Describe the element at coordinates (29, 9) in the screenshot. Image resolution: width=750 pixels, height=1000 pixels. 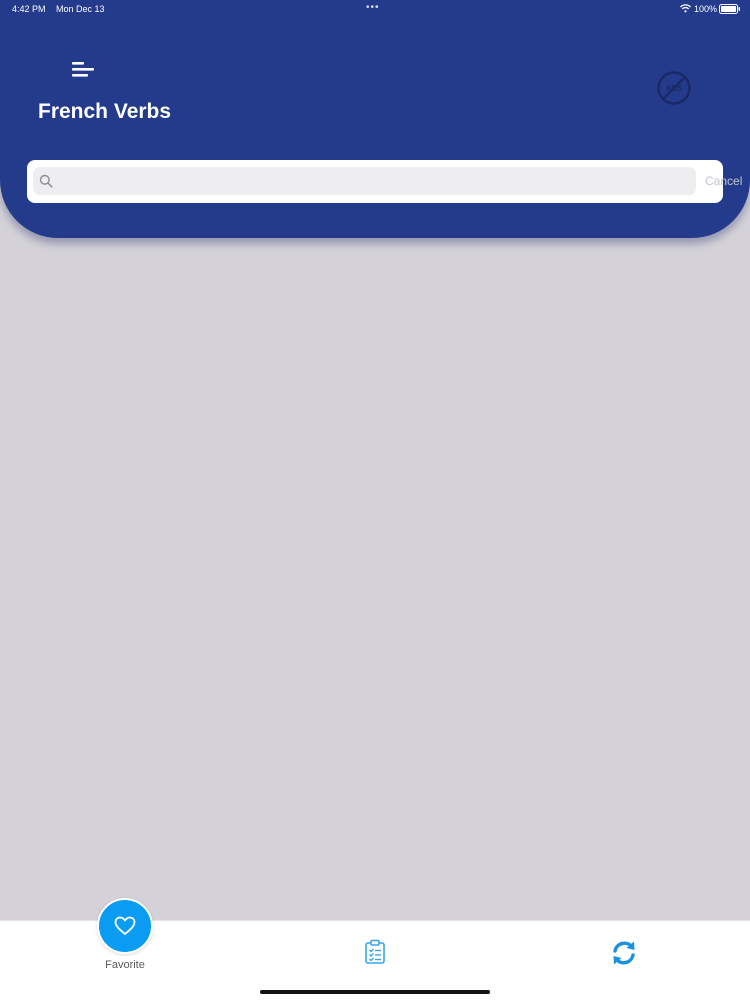
I see `status-time: 4:42 PM` at that location.